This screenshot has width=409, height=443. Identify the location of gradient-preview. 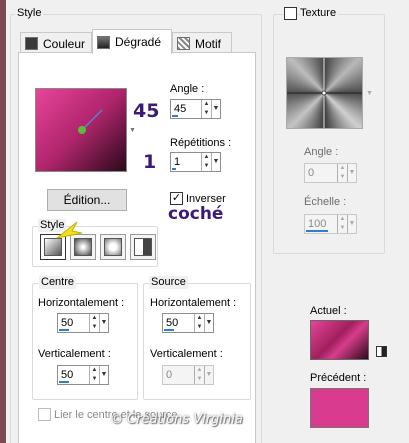
(81, 130).